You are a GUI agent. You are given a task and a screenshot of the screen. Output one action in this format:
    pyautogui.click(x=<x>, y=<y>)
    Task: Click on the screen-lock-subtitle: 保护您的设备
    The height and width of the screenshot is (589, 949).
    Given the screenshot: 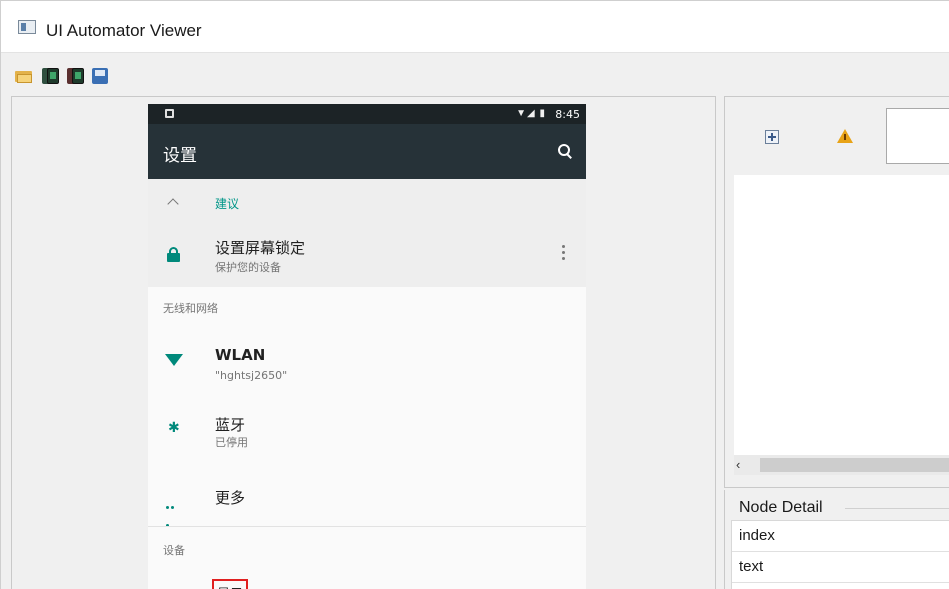 What is the action you would take?
    pyautogui.click(x=248, y=267)
    